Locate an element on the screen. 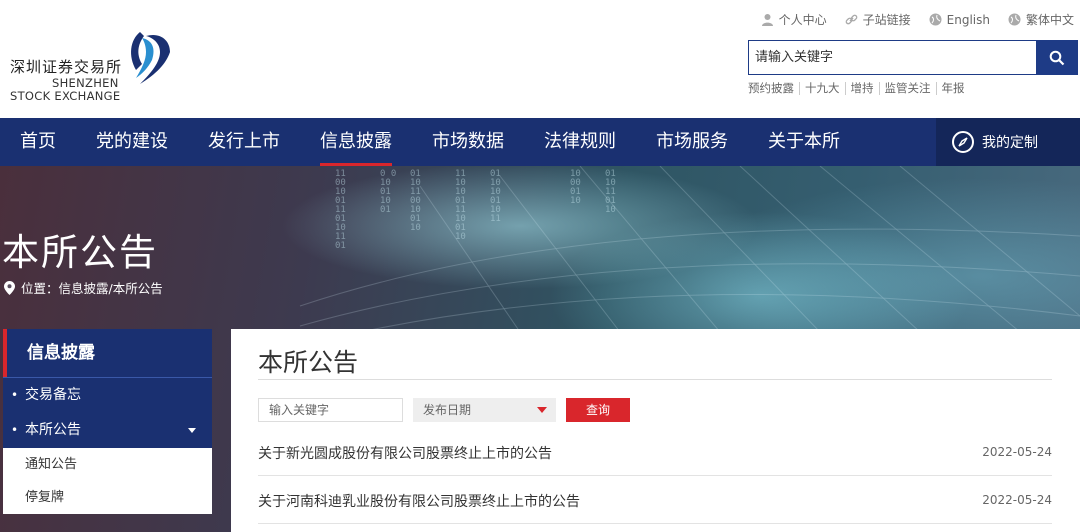  quick-link-reservation-disclosure: 预约披露 is located at coordinates (773, 88).